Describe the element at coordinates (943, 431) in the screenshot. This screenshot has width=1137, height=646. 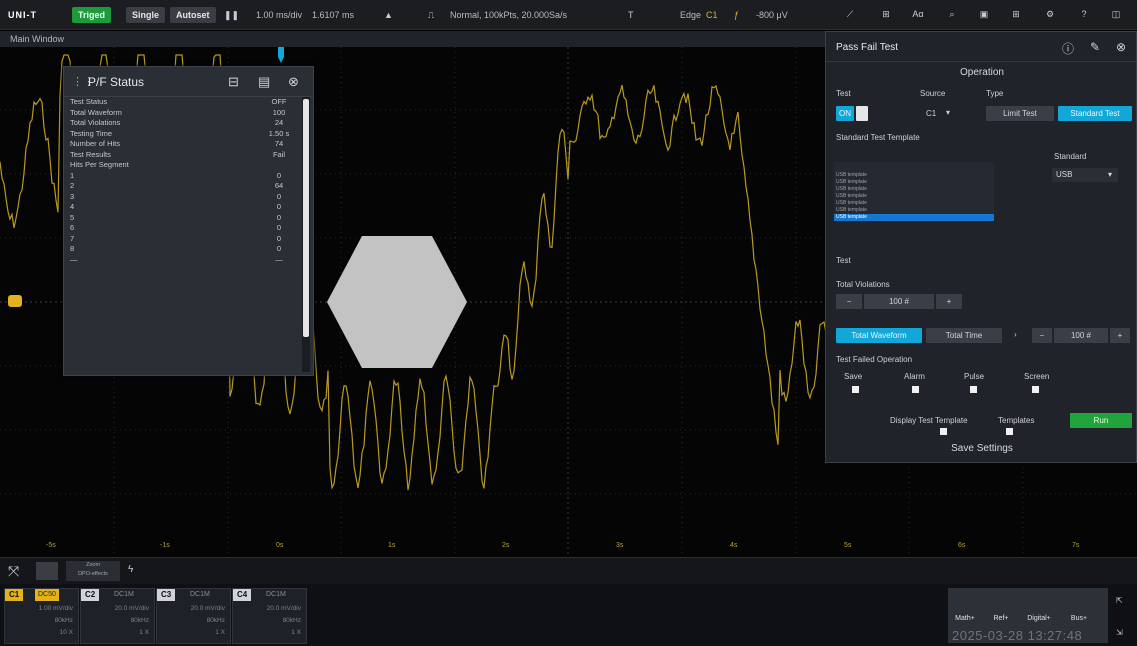
I see `display-template-checkbox` at that location.